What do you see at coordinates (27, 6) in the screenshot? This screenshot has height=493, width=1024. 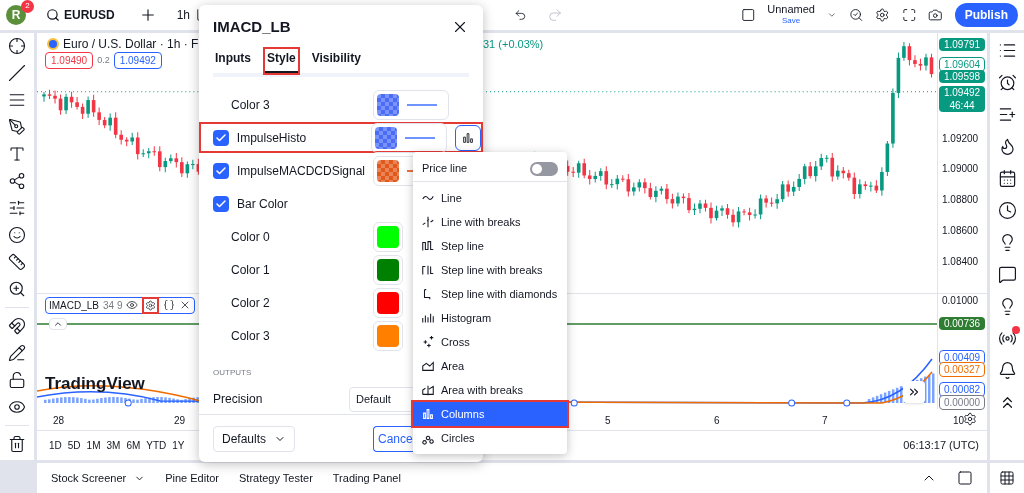 I see `notification-badge: 2` at bounding box center [27, 6].